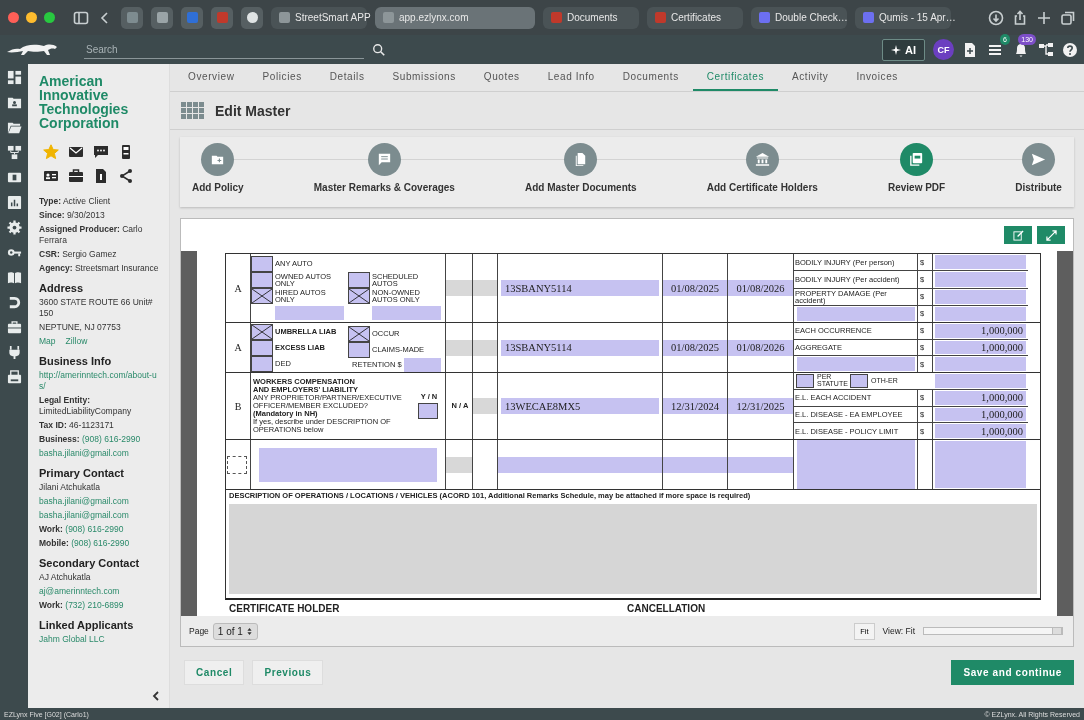  What do you see at coordinates (993, 631) in the screenshot?
I see `zoom-slider` at bounding box center [993, 631].